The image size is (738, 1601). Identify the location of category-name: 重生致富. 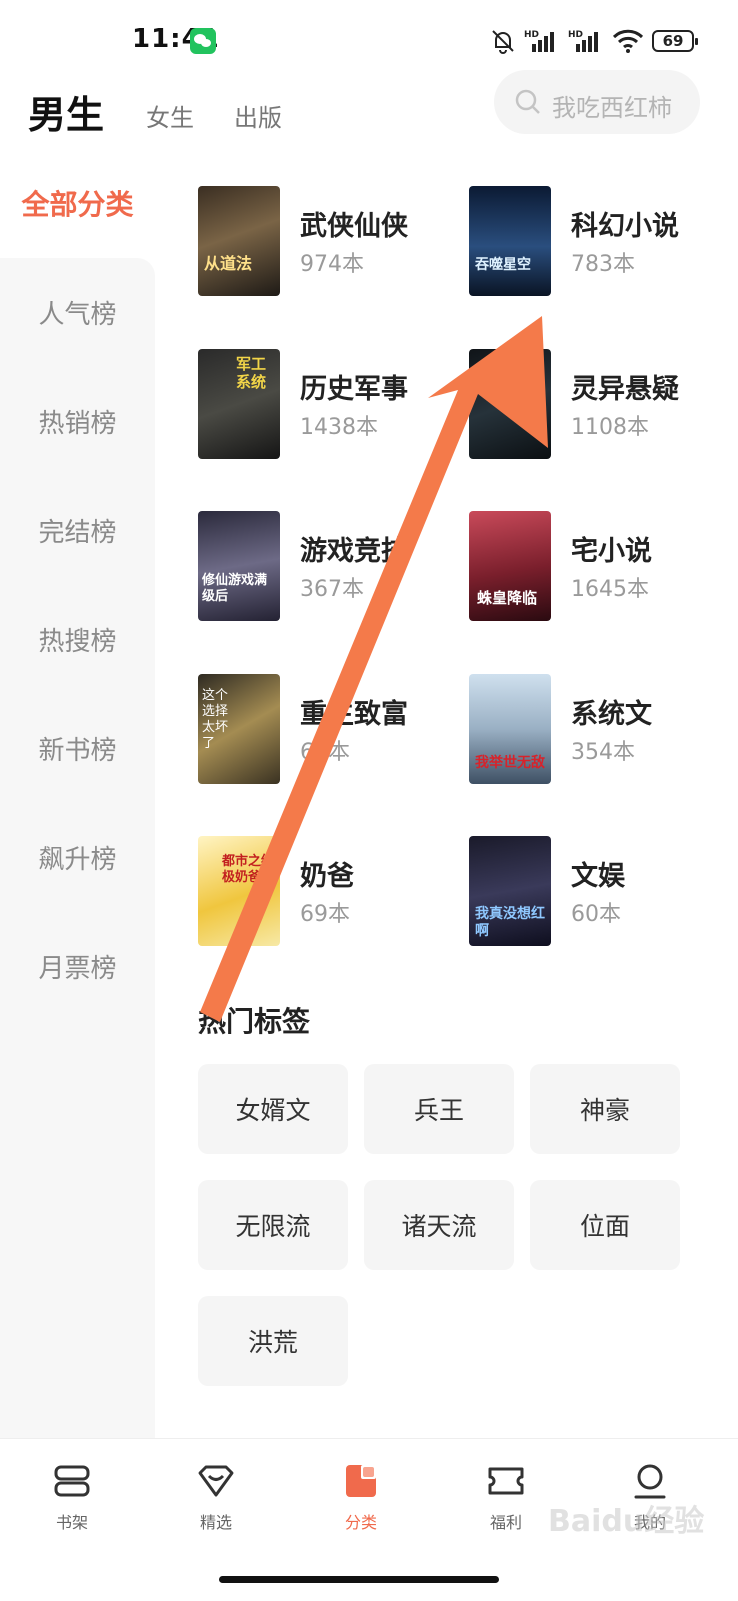
(354, 714).